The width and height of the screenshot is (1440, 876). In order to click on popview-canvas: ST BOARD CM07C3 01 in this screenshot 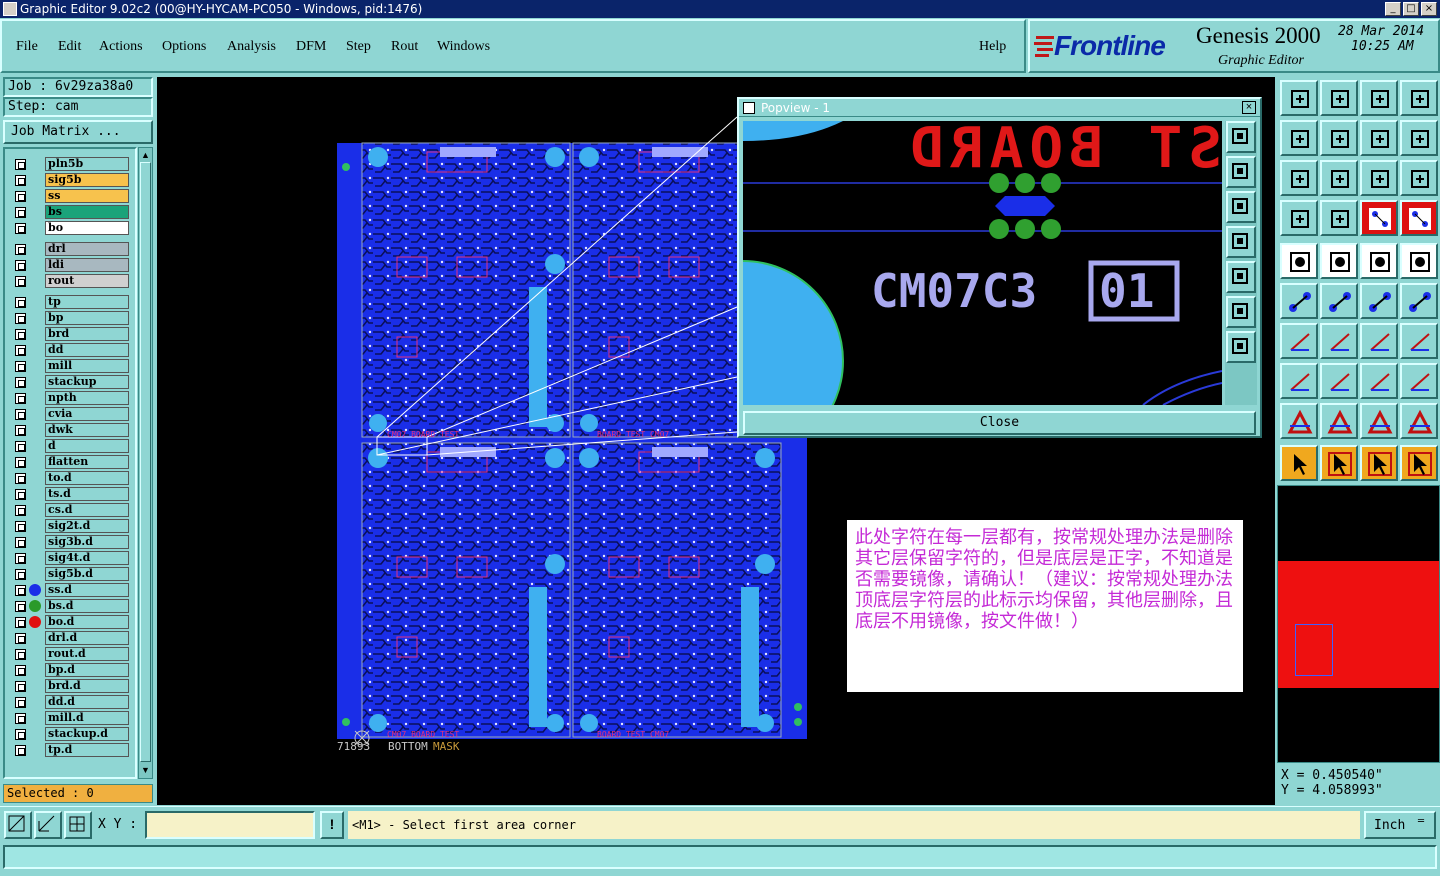, I will do `click(982, 263)`.